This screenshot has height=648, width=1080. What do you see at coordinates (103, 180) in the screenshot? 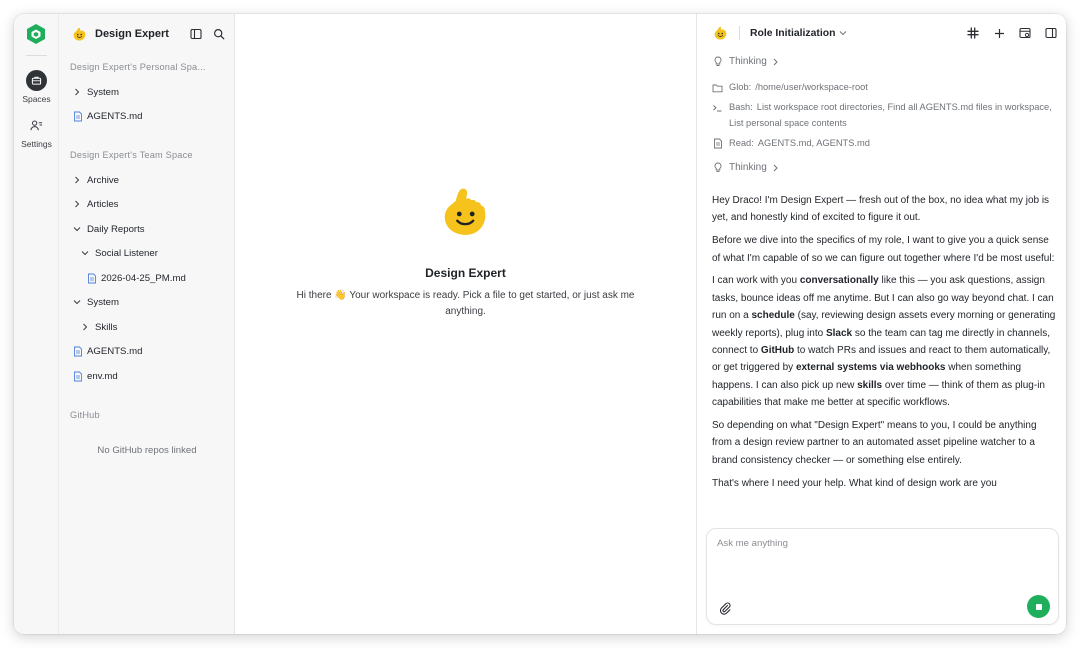
I see `tree-item-label: Archive` at bounding box center [103, 180].